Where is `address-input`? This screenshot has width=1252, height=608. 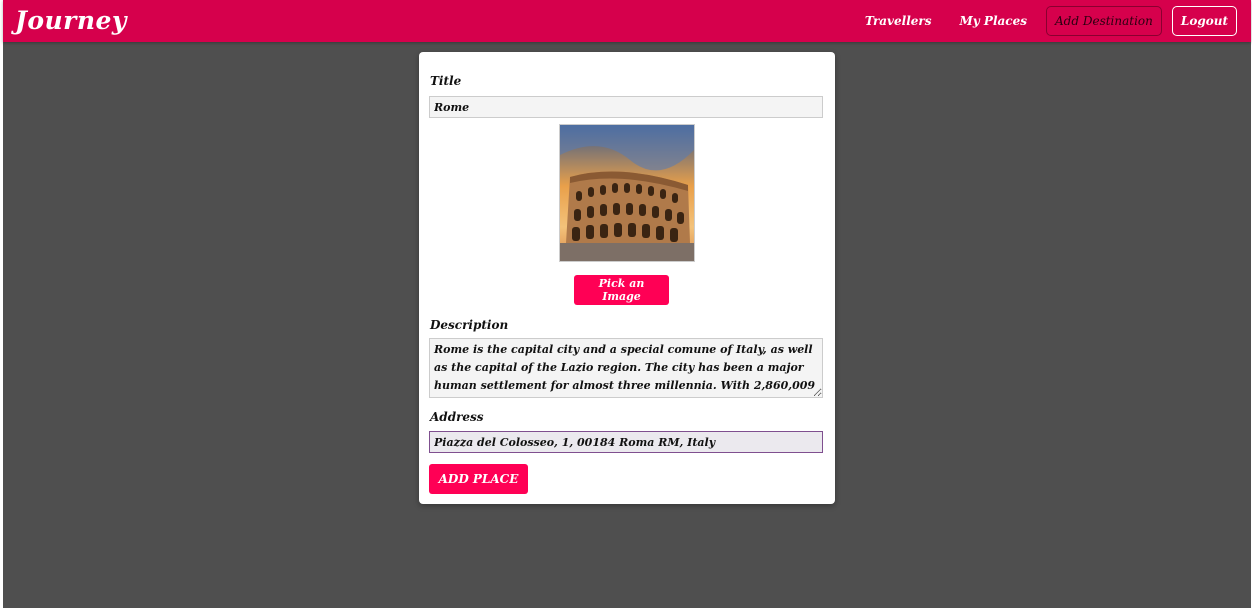 address-input is located at coordinates (626, 442).